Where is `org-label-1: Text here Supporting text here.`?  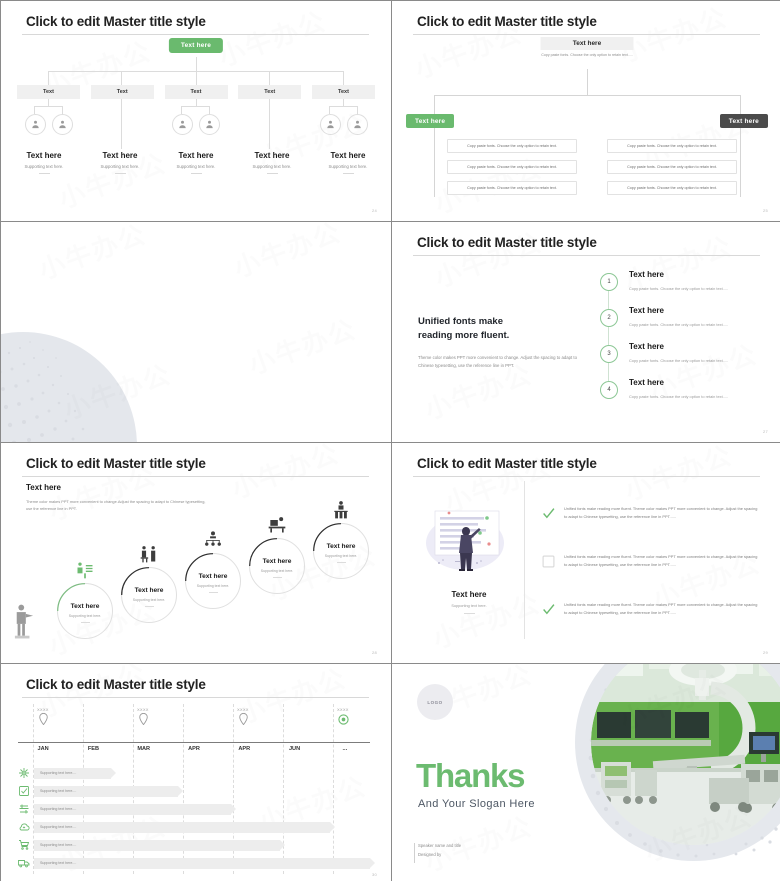
org-label-1: Text here Supporting text here. is located at coordinates (44, 162).